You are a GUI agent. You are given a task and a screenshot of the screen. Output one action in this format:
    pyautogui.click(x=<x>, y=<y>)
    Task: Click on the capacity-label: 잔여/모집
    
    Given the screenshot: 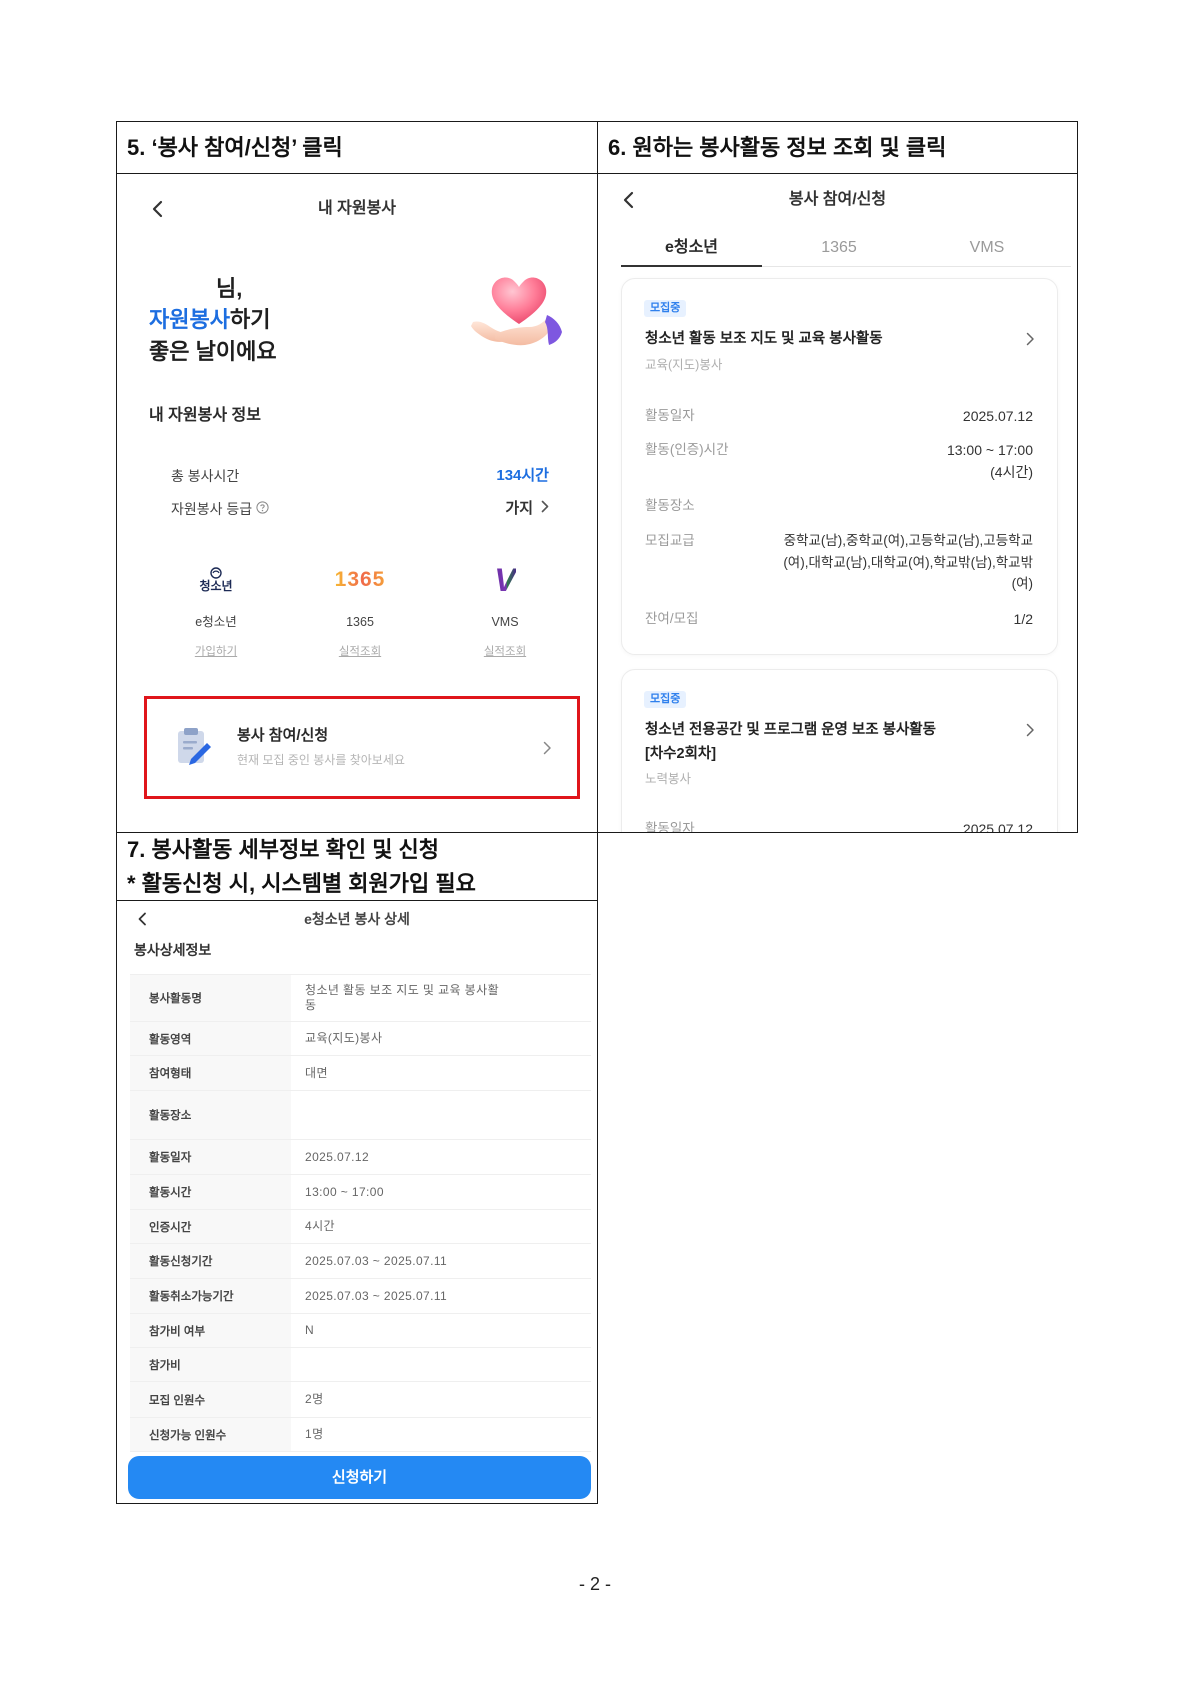 What is the action you would take?
    pyautogui.click(x=672, y=618)
    